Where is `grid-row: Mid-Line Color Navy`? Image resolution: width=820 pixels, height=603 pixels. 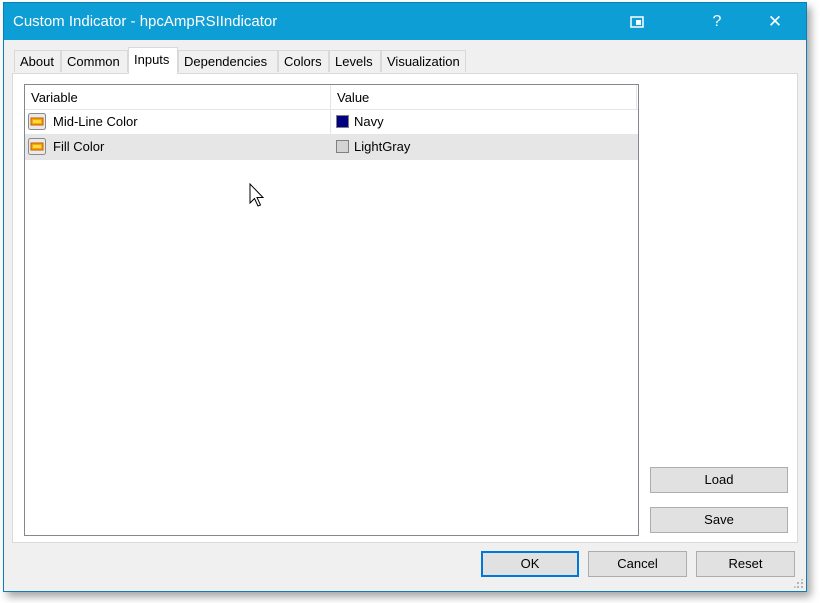 grid-row: Mid-Line Color Navy is located at coordinates (331, 122).